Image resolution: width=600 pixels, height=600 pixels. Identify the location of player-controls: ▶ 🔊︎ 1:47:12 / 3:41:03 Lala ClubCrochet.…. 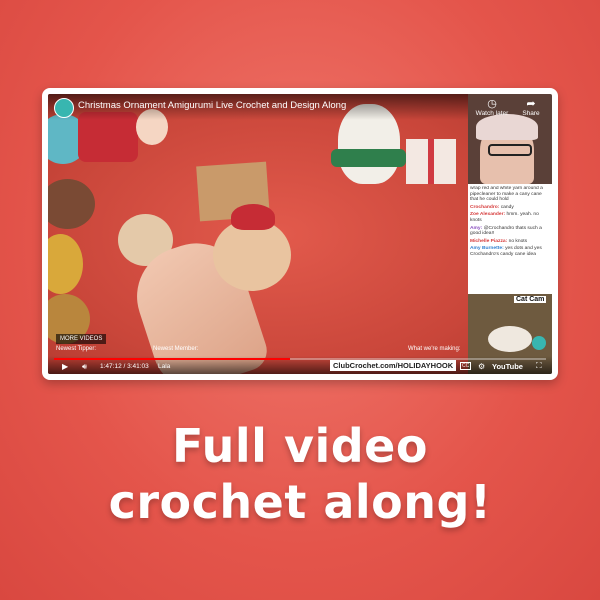
(300, 365).